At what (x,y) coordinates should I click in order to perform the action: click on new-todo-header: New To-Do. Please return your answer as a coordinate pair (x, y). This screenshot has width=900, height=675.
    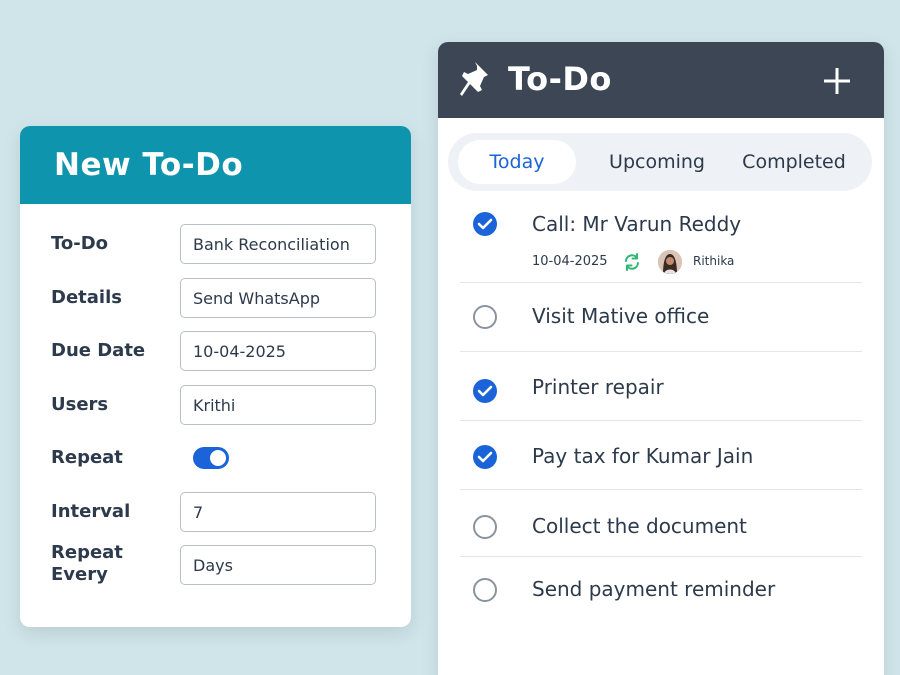
    Looking at the image, I should click on (215, 165).